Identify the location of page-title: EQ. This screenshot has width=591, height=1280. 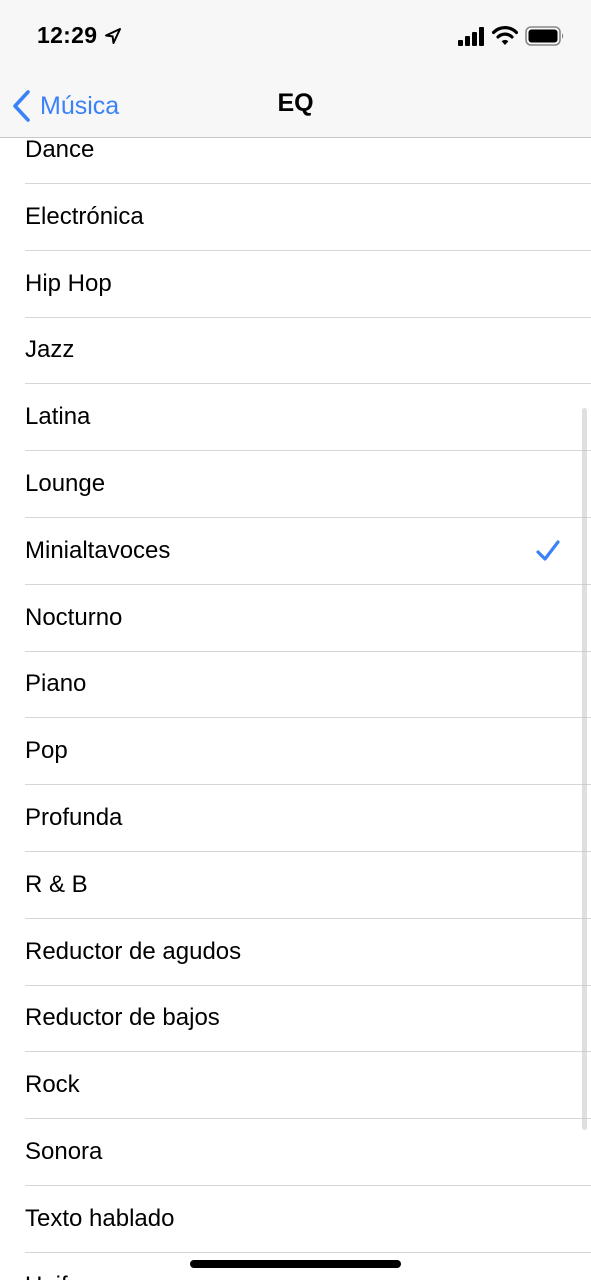
(295, 103).